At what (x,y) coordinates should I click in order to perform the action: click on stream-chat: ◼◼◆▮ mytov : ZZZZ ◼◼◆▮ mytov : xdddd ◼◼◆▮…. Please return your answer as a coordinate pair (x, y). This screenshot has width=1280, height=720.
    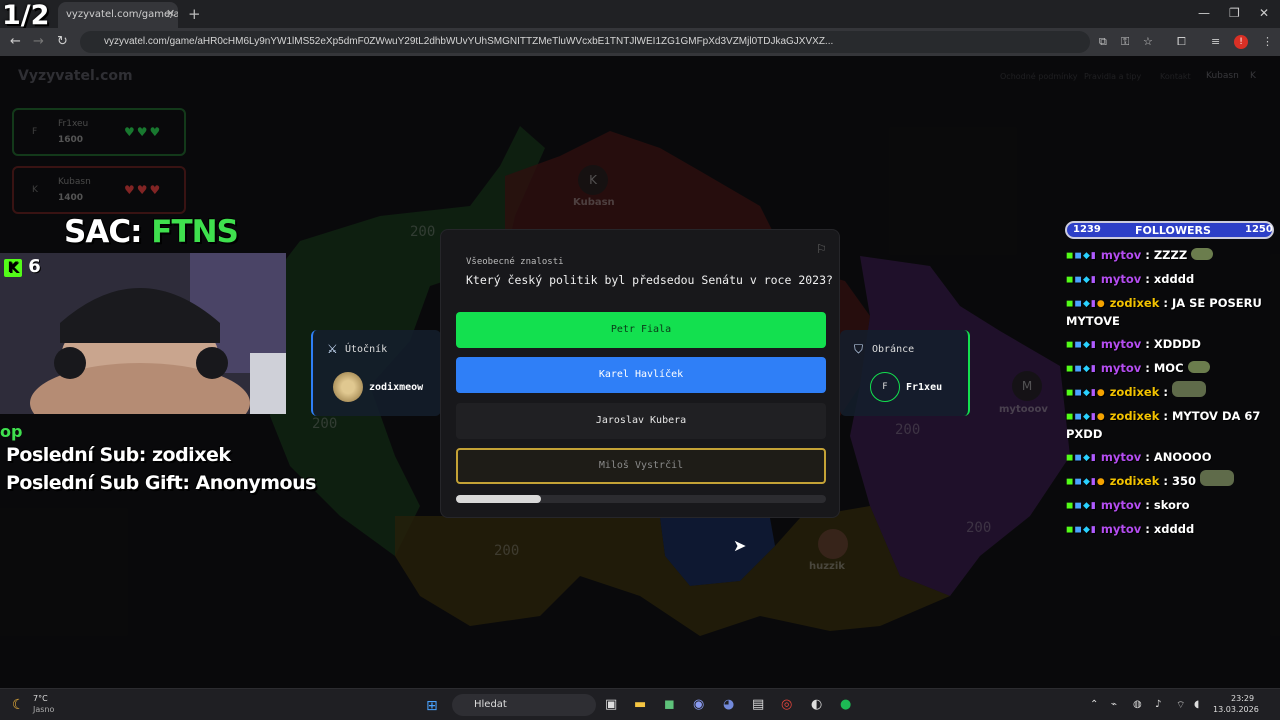
    Looking at the image, I should click on (1170, 393).